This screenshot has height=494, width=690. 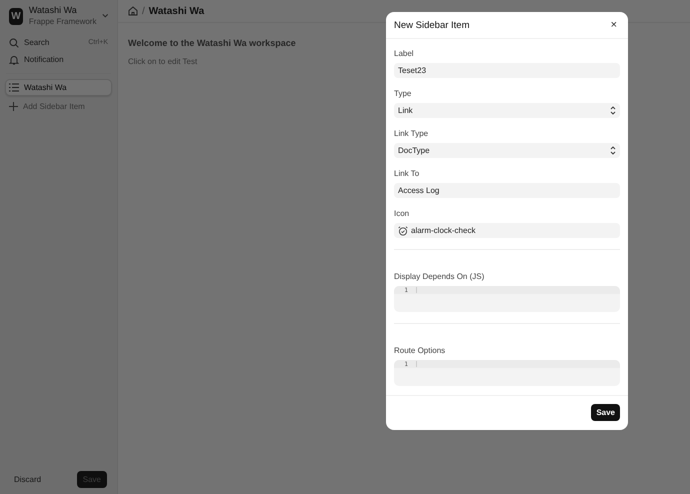 What do you see at coordinates (407, 173) in the screenshot?
I see `field-label: Link To` at bounding box center [407, 173].